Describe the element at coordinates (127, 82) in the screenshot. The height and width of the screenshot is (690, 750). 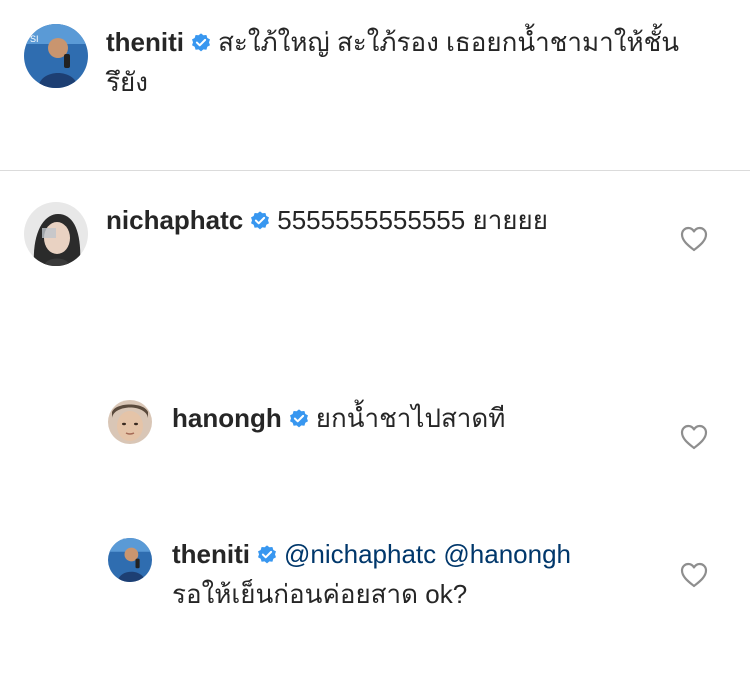
I see `comment-body-line2: รึยัง` at that location.